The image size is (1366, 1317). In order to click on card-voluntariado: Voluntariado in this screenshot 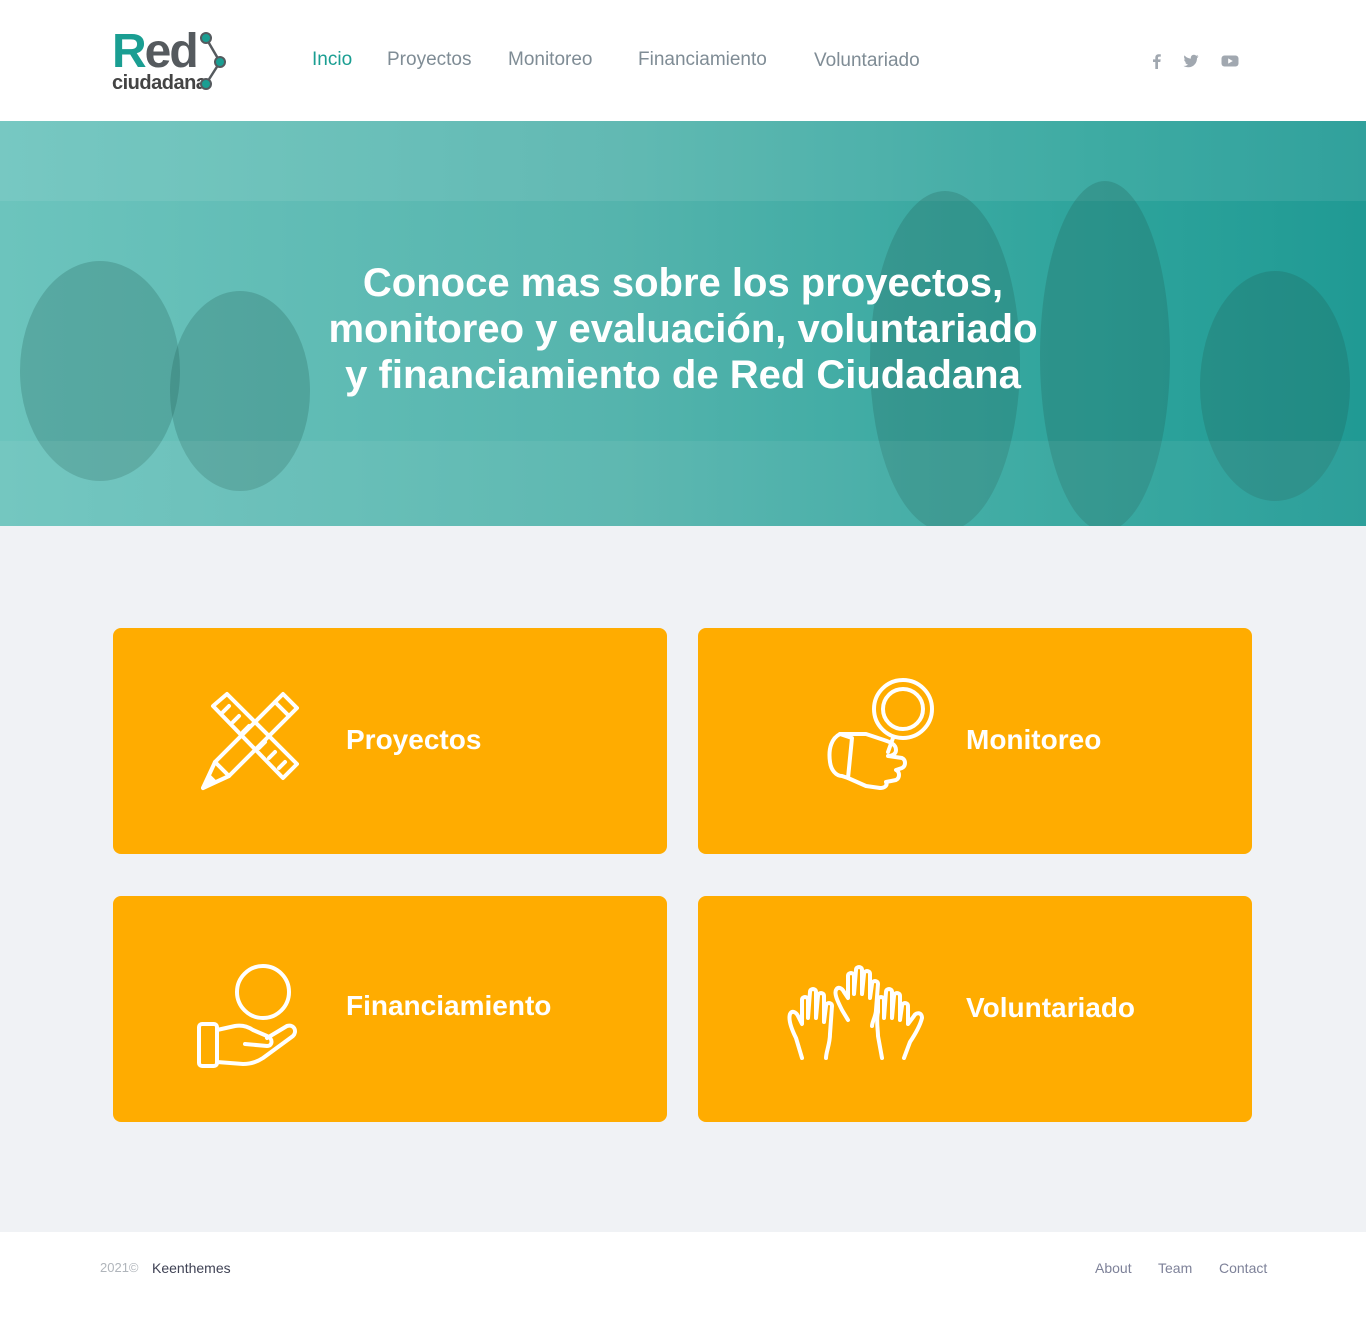, I will do `click(975, 1009)`.